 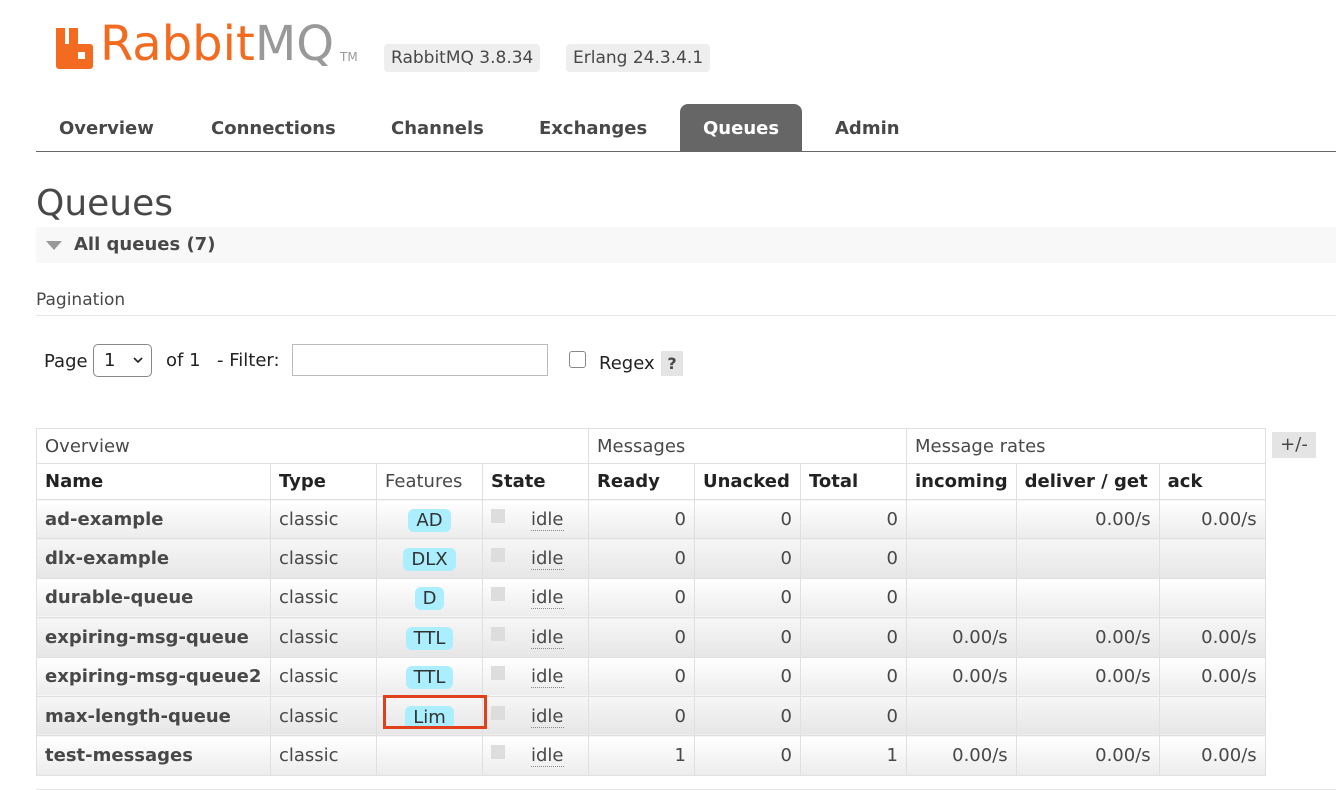 I want to click on table-row: dlx-example classic DLX idle 0 0 0, so click(x=651, y=558).